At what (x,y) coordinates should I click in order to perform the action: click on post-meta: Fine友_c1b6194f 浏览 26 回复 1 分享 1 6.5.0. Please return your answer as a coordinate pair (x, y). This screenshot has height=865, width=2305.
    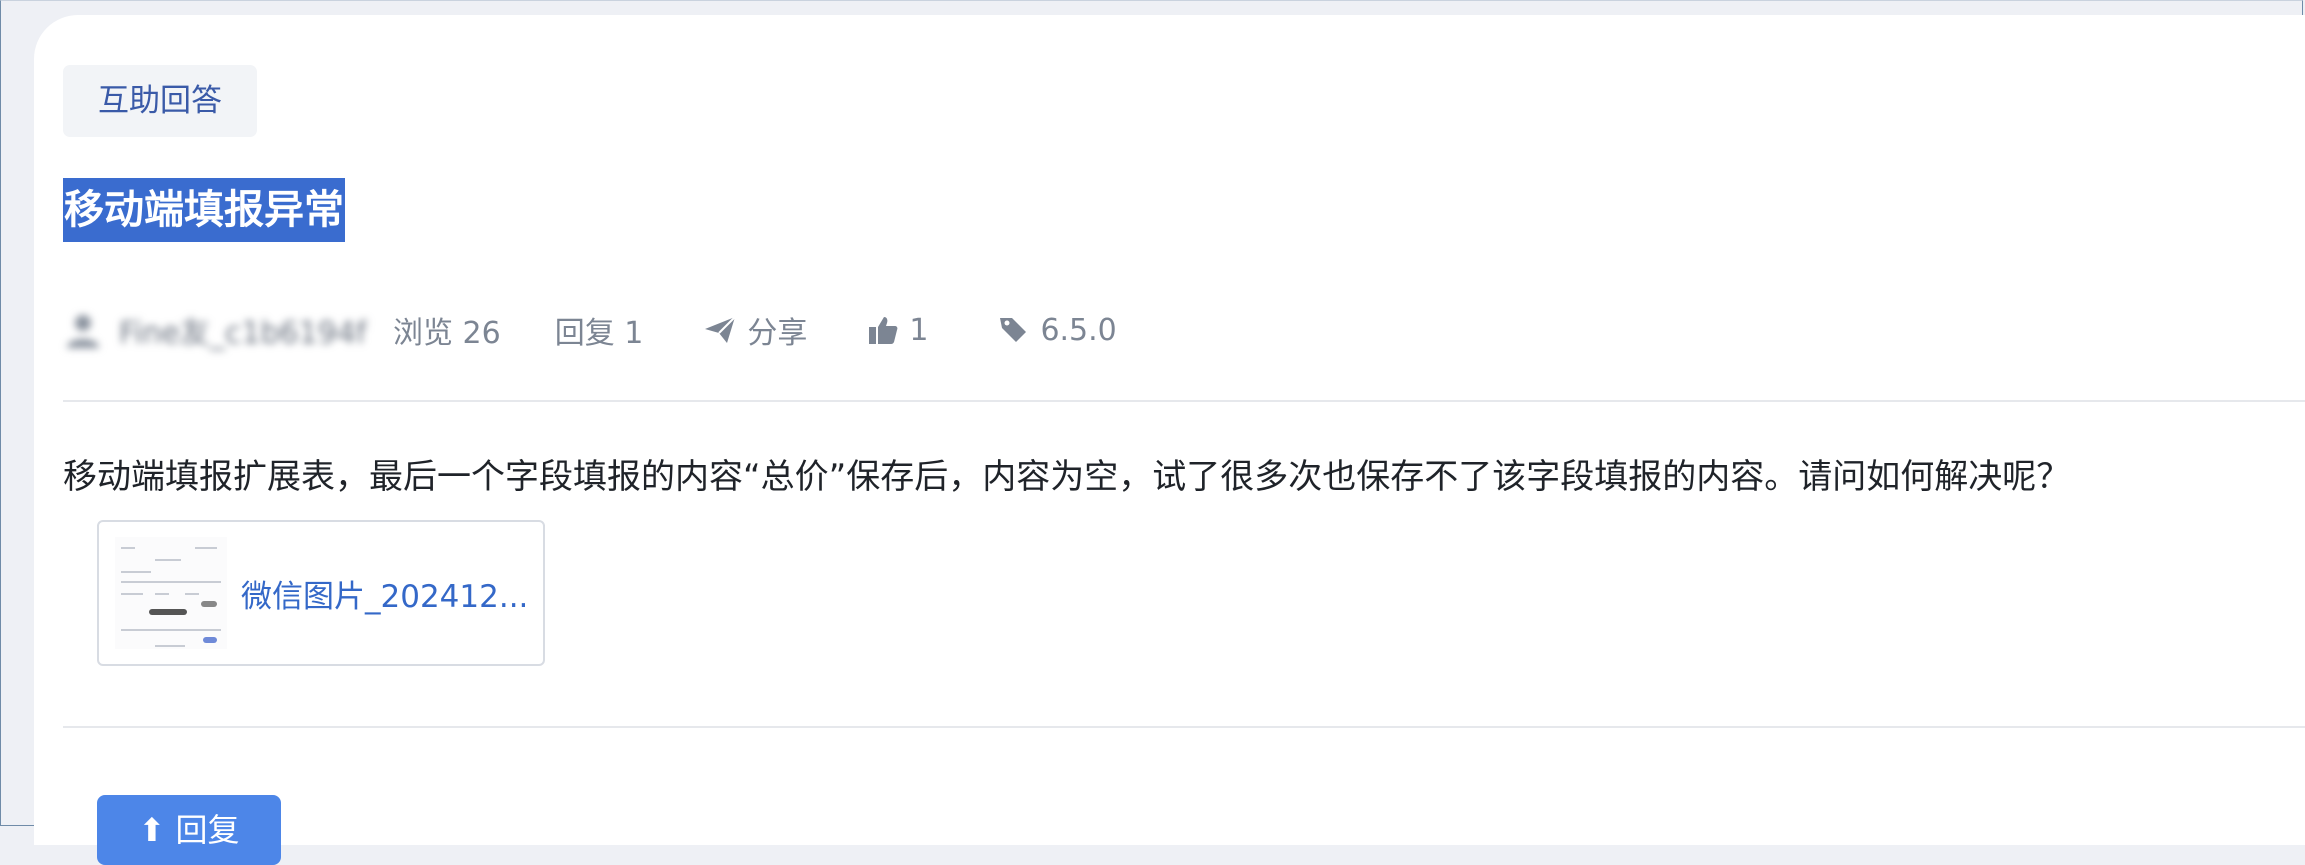
    Looking at the image, I should click on (590, 330).